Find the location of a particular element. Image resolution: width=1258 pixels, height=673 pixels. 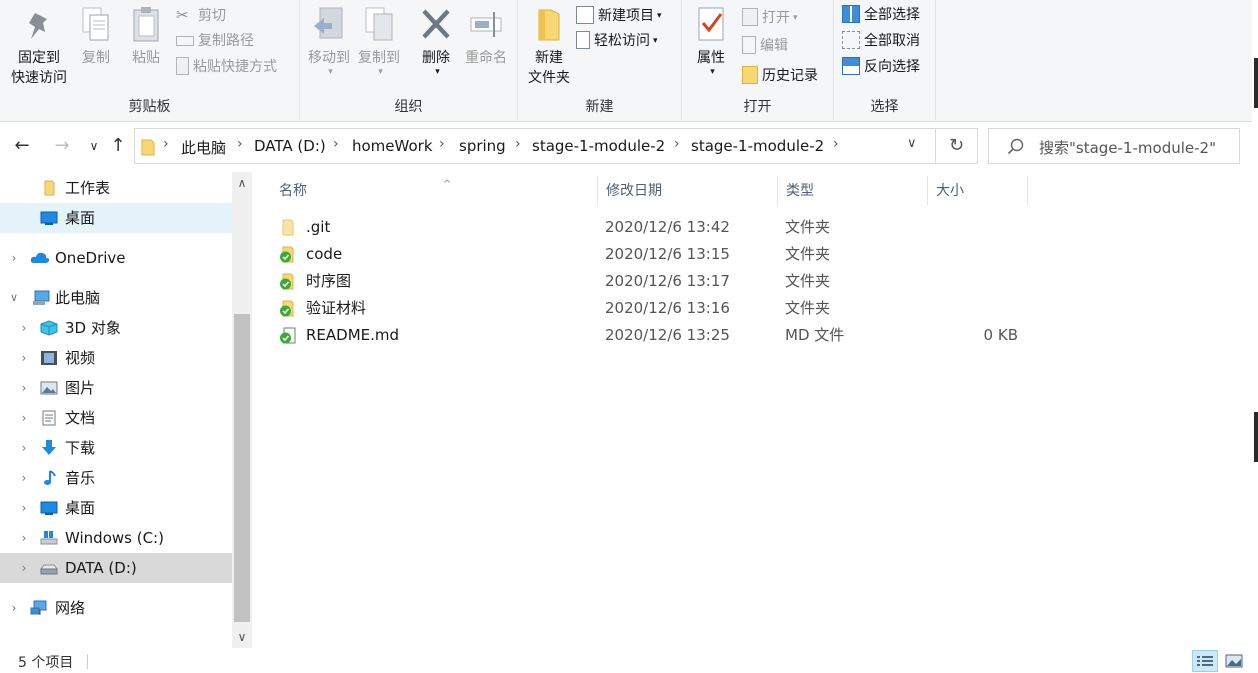

drive-d-icon is located at coordinates (49, 569).